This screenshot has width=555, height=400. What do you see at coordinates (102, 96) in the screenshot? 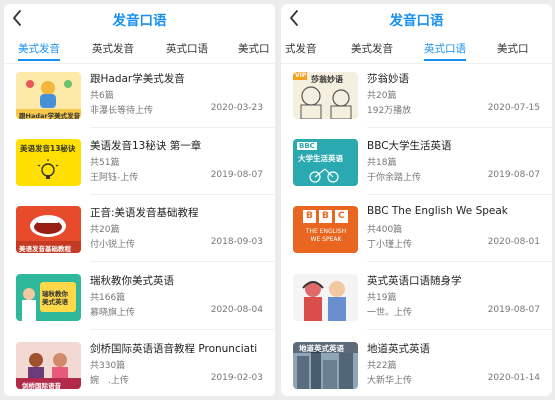
I see `item-count: 共6篇` at bounding box center [102, 96].